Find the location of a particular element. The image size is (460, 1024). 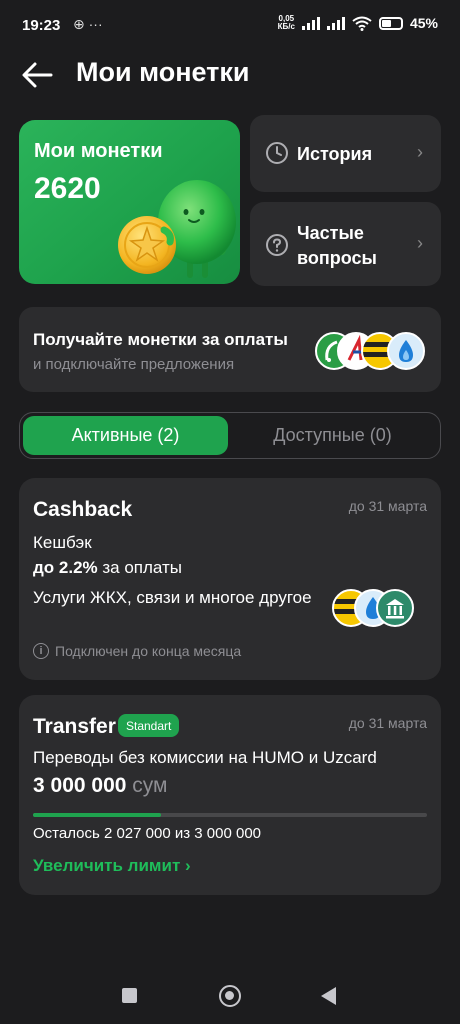

cashback-rate: до 2.2% за оплаты is located at coordinates (108, 567).